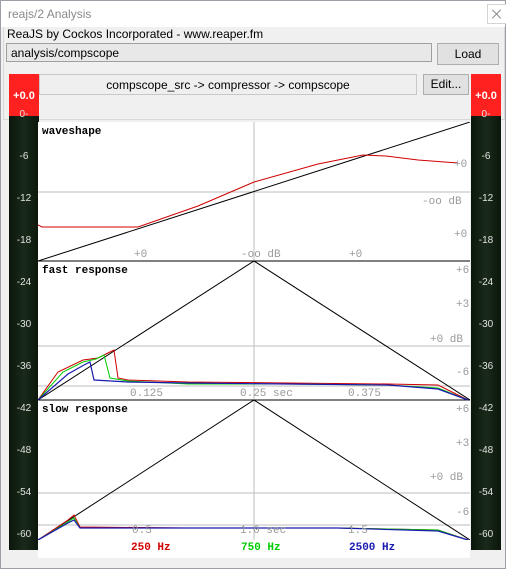 This screenshot has height=569, width=506. Describe the element at coordinates (486, 282) in the screenshot. I see `right-meter-tick: -24` at that location.